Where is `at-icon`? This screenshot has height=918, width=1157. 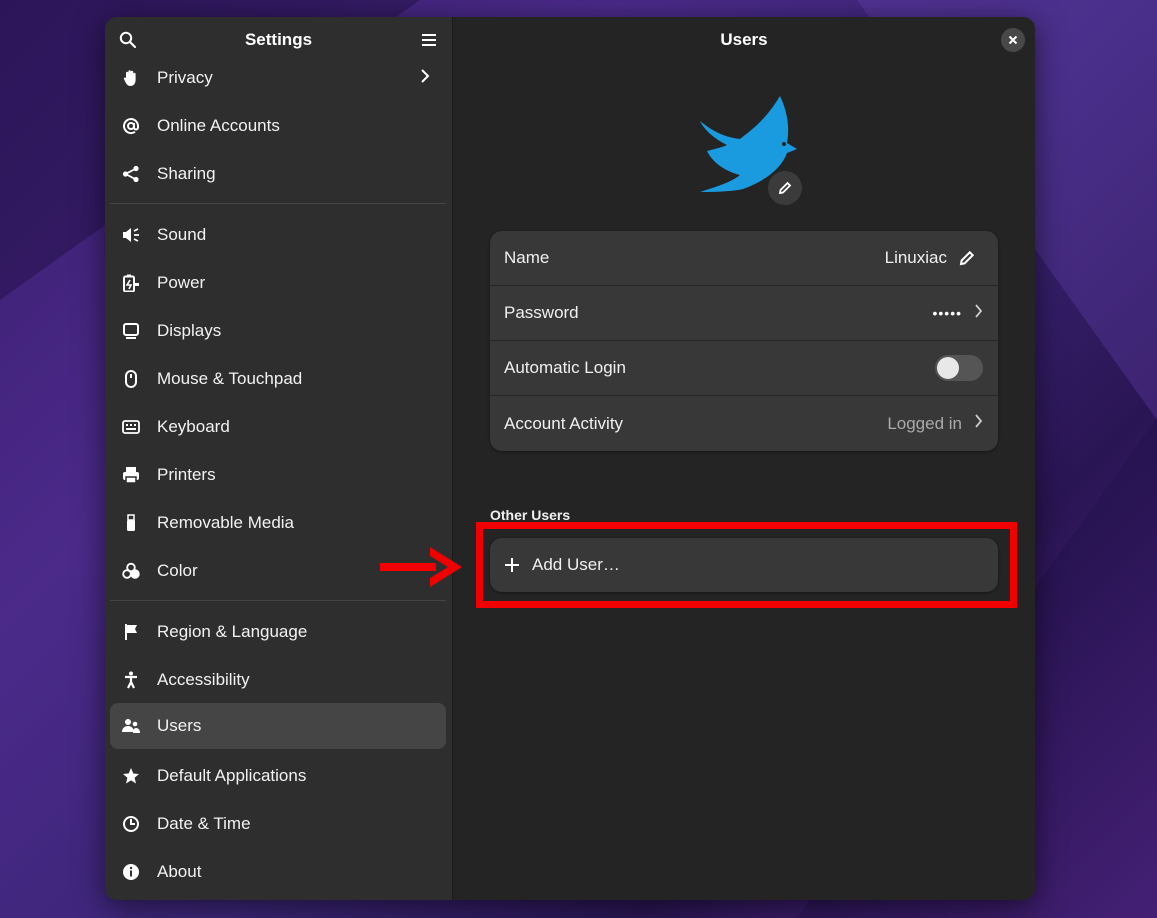 at-icon is located at coordinates (131, 126).